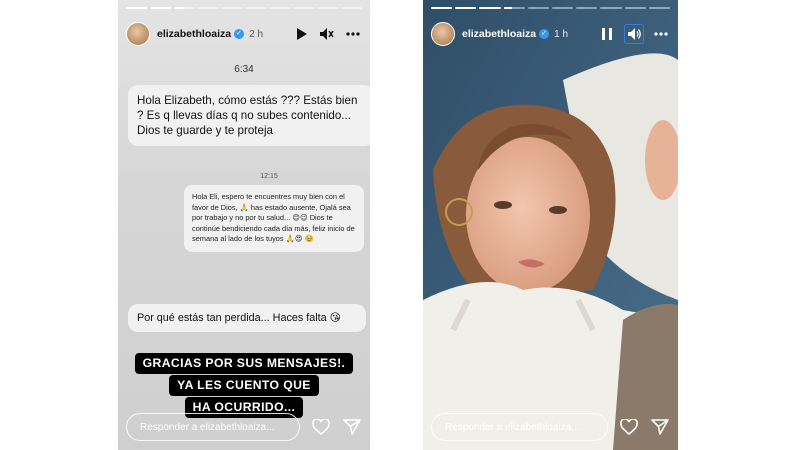 This screenshot has width=800, height=450. Describe the element at coordinates (244, 69) in the screenshot. I see `message-timestamp: 6:34` at that location.